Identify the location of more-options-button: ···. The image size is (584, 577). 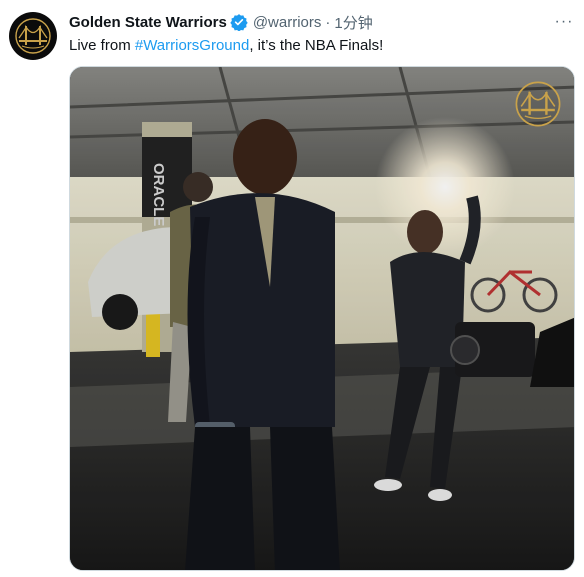
(564, 22).